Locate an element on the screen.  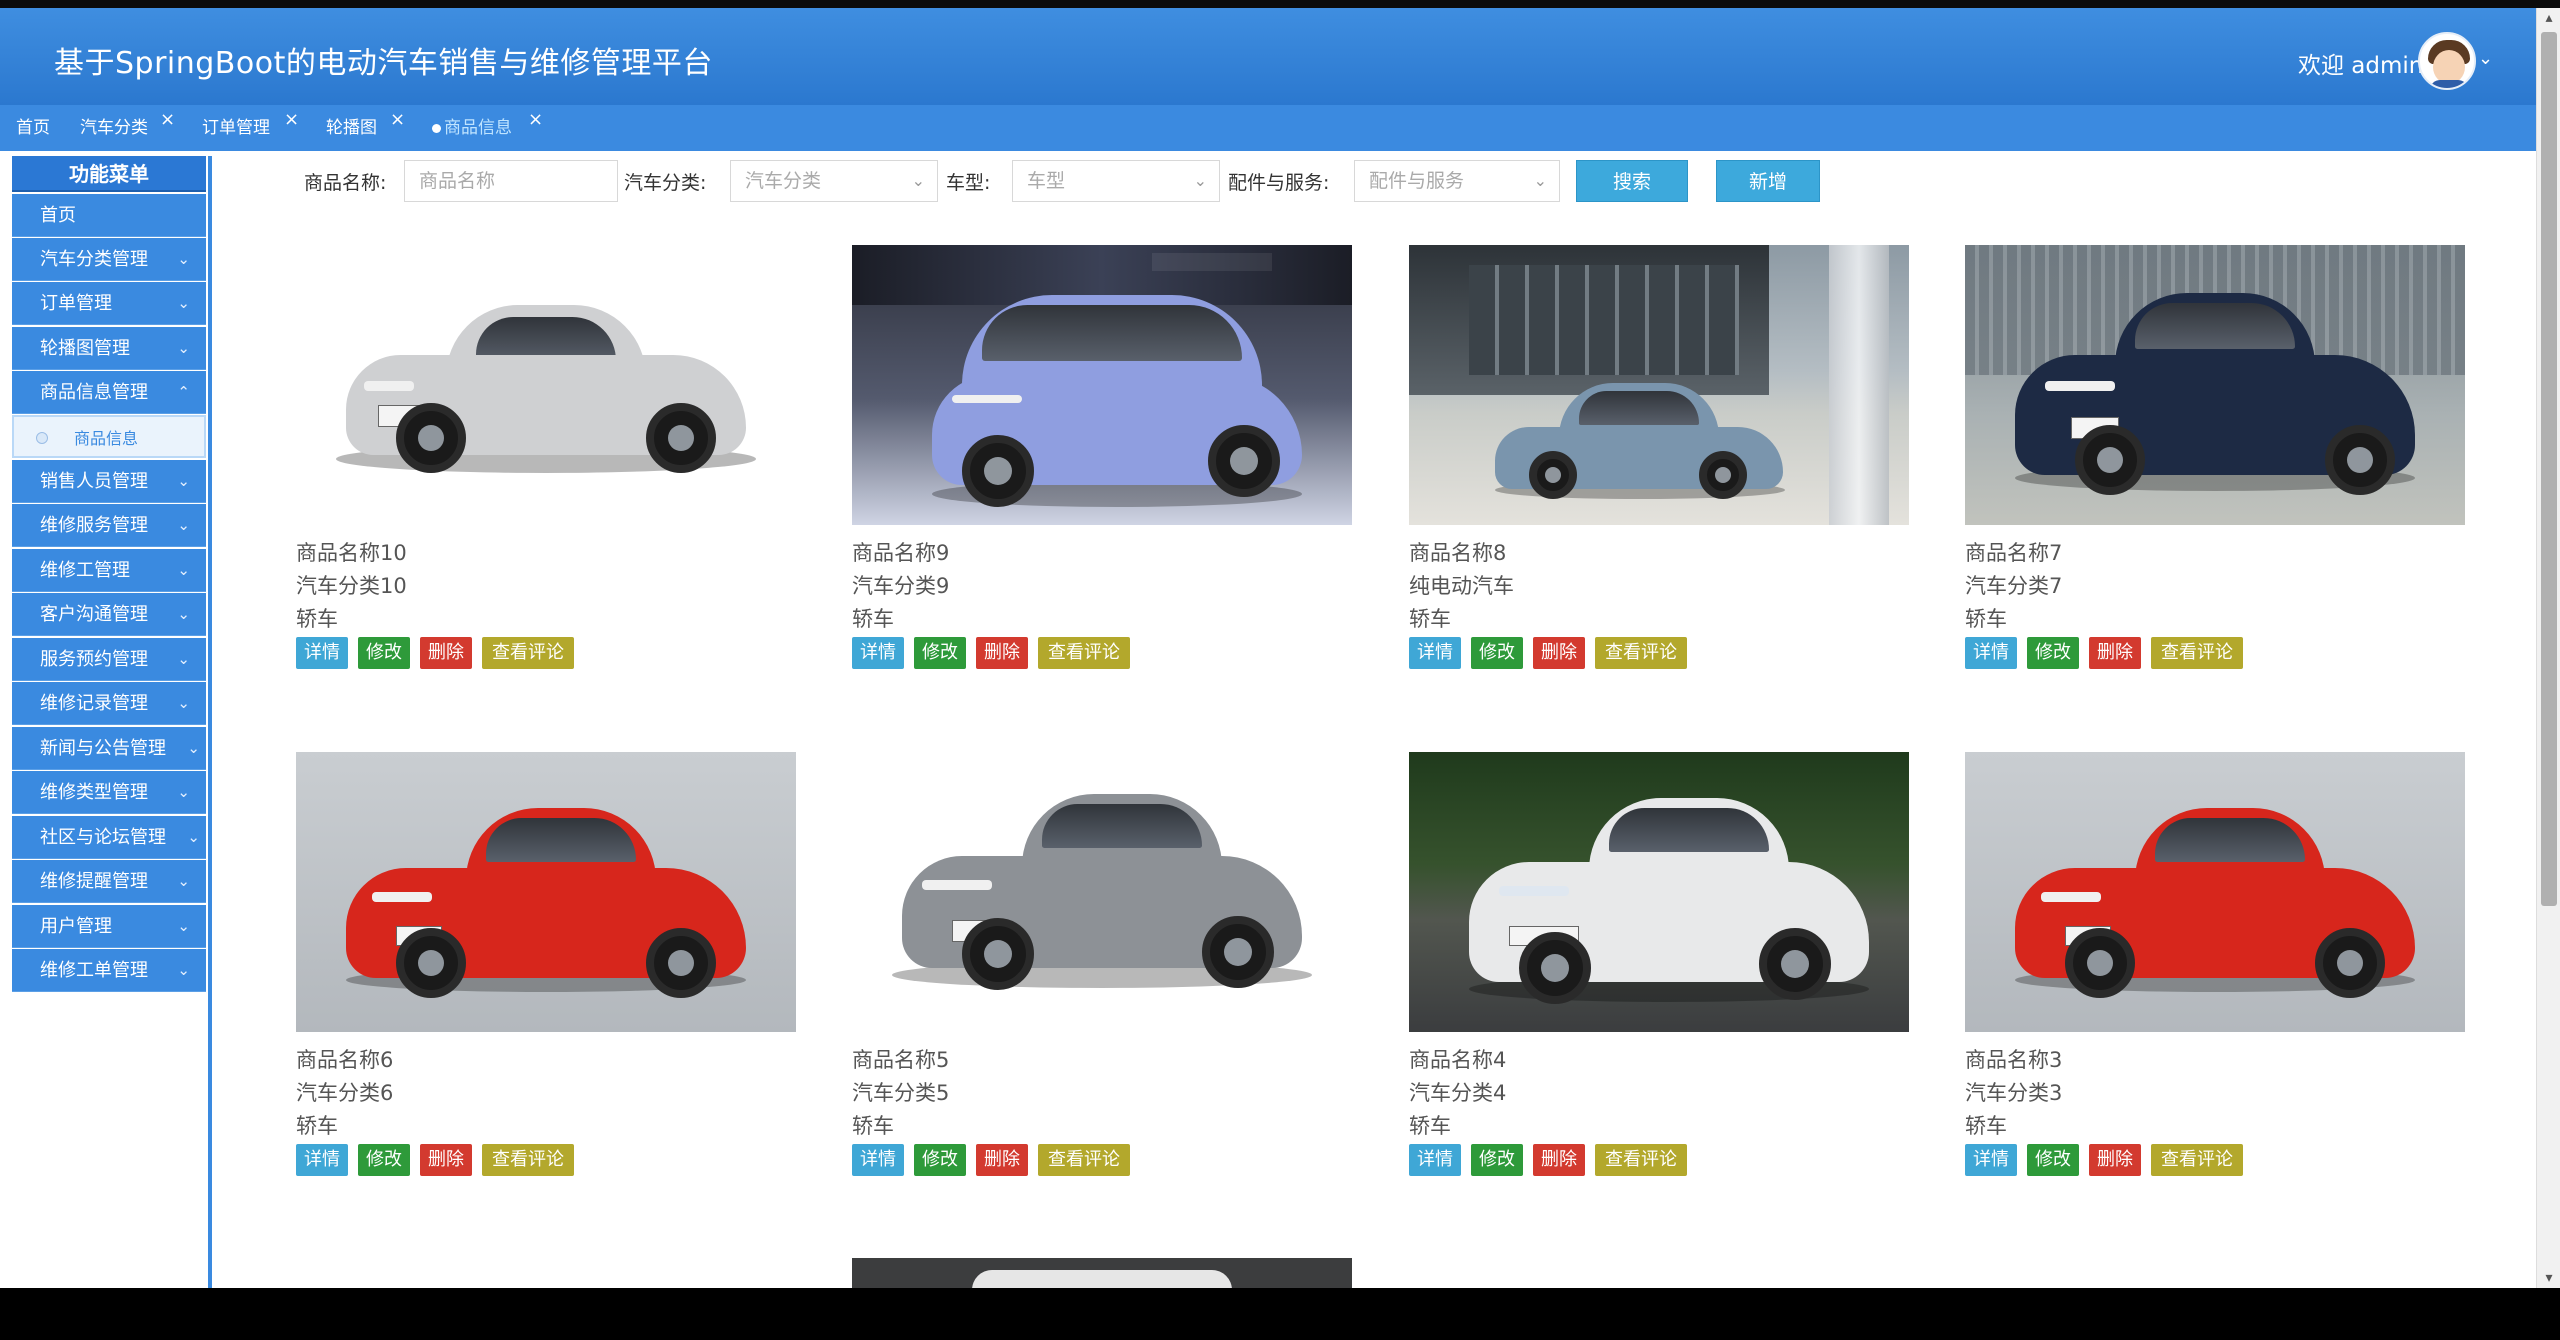
search-button: 搜索 is located at coordinates (1632, 181).